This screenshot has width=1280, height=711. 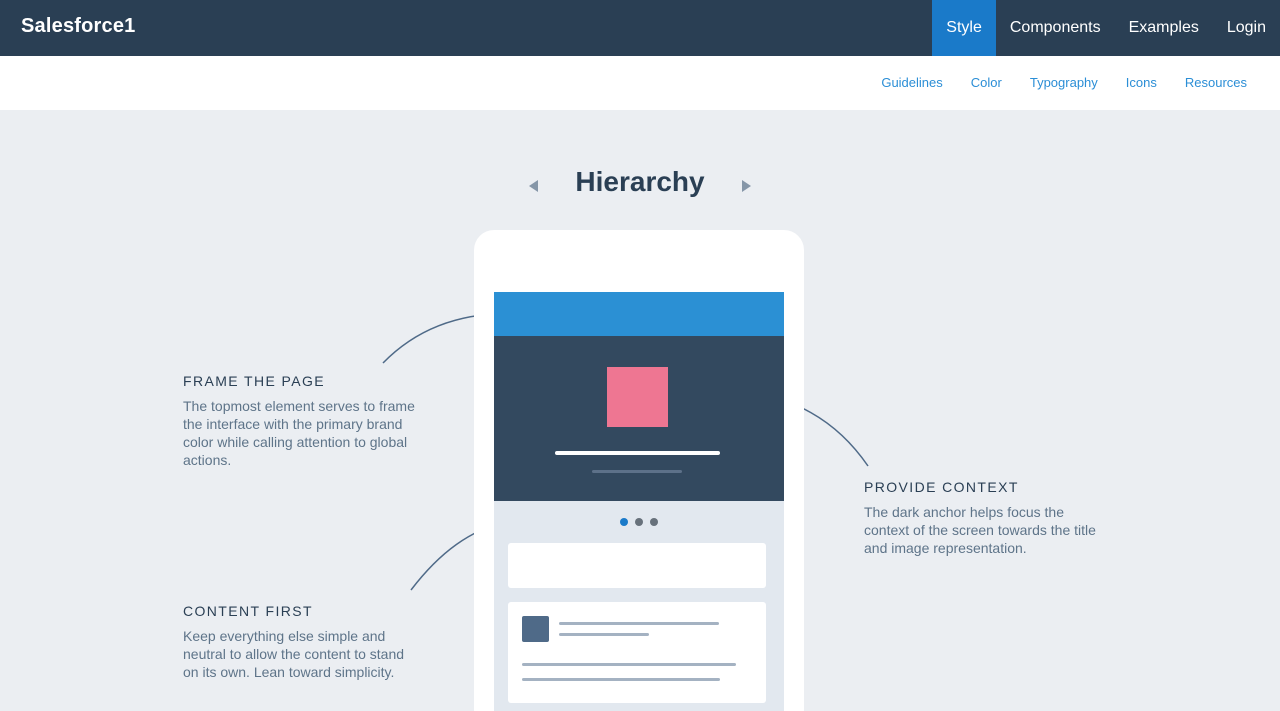 What do you see at coordinates (1216, 83) in the screenshot?
I see `subnav-resources: Resources` at bounding box center [1216, 83].